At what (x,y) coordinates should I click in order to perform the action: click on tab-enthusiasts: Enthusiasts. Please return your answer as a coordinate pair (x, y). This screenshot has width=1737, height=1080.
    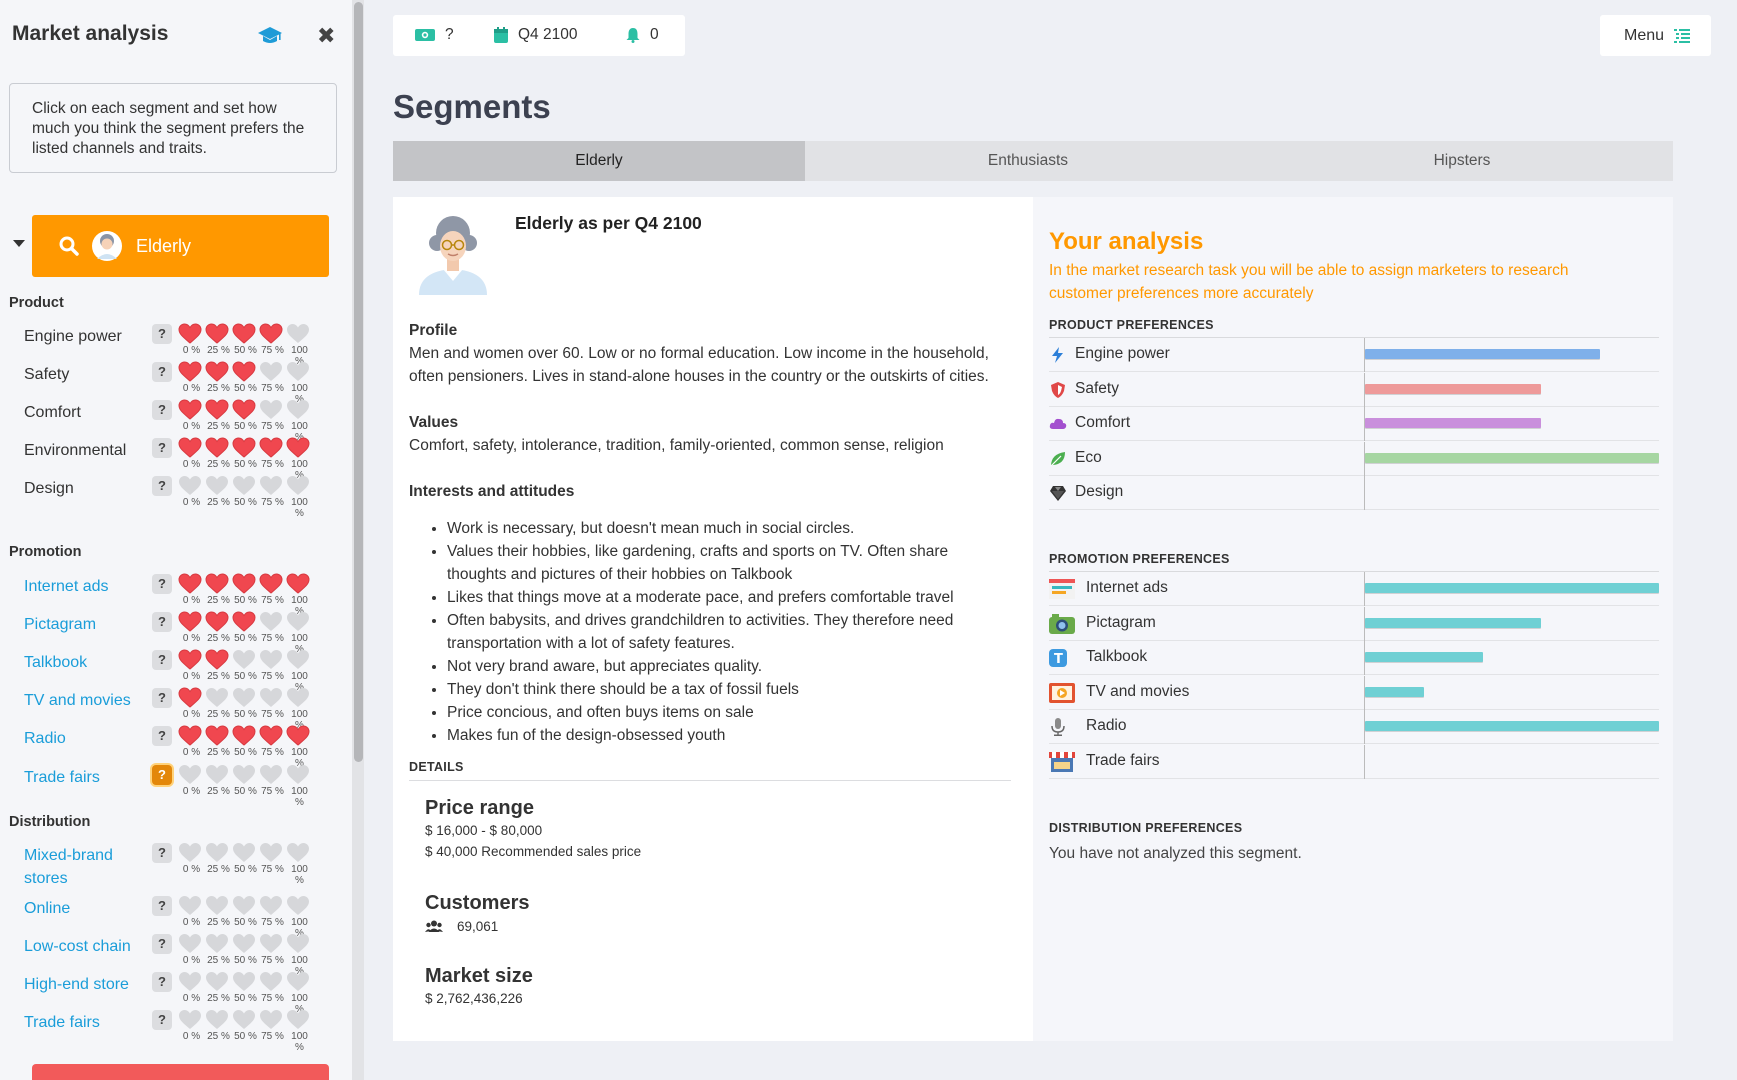
    Looking at the image, I should click on (1028, 161).